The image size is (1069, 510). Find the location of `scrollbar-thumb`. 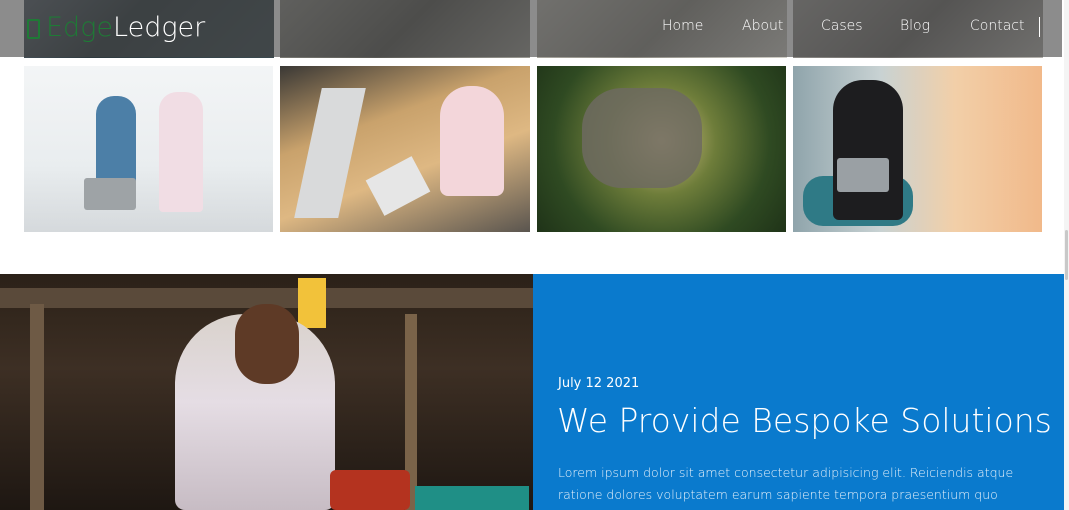

scrollbar-thumb is located at coordinates (1066, 255).